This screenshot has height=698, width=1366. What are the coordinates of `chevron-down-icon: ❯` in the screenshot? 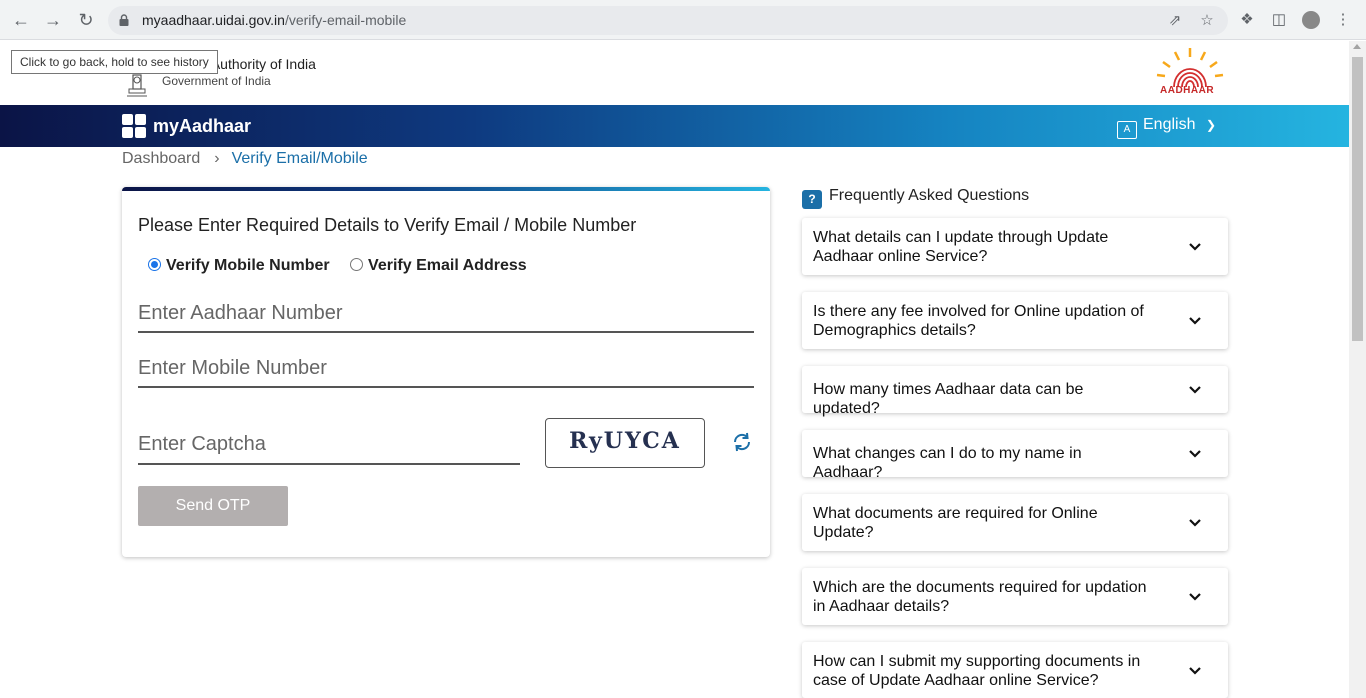 It's located at (1210, 125).